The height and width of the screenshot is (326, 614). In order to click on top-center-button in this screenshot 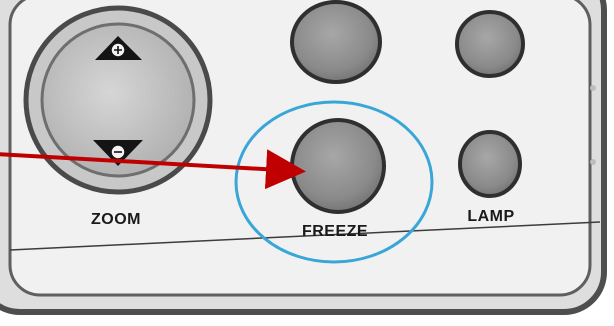, I will do `click(336, 42)`.